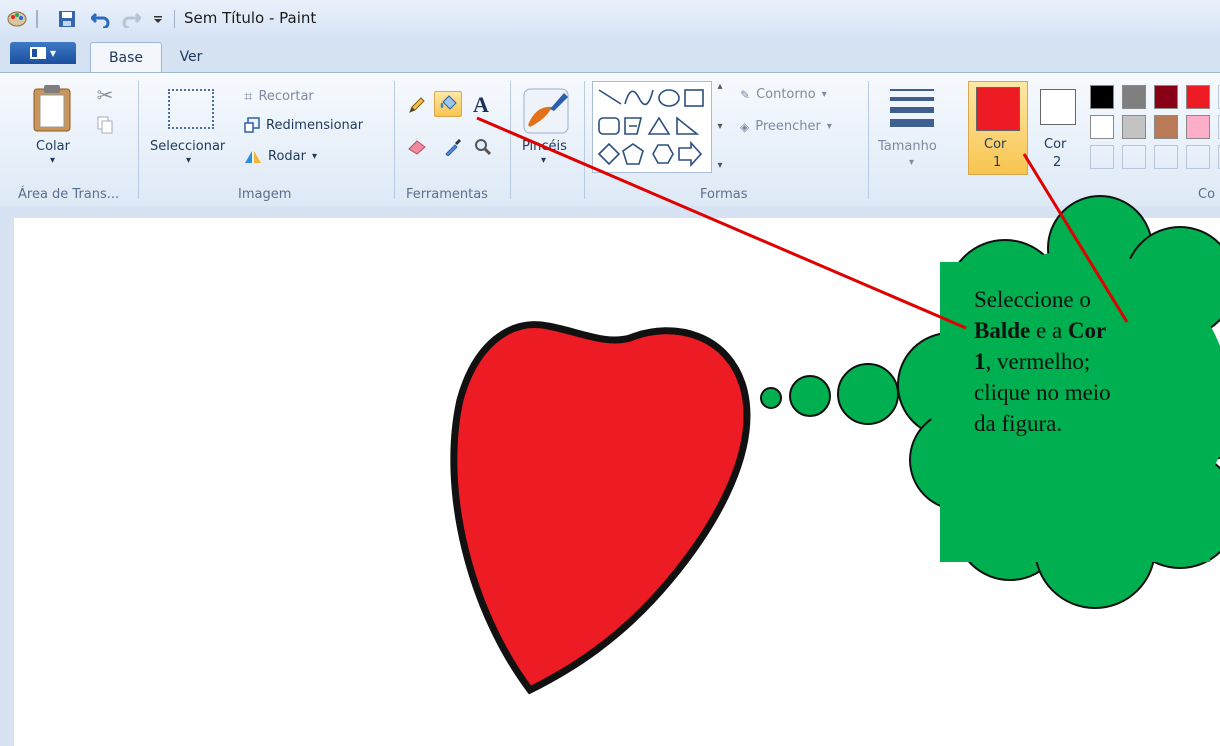 The height and width of the screenshot is (746, 1220). What do you see at coordinates (980, 361) in the screenshot?
I see `callout-one: 1` at bounding box center [980, 361].